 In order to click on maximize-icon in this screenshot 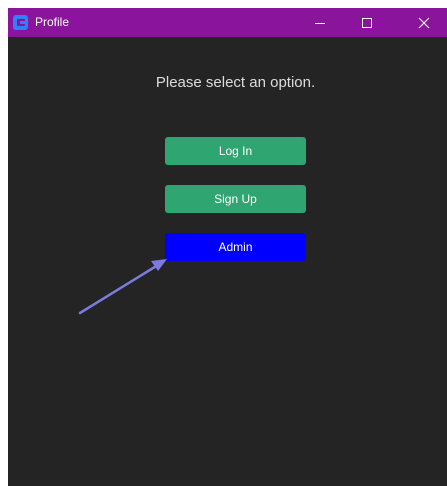, I will do `click(367, 23)`.